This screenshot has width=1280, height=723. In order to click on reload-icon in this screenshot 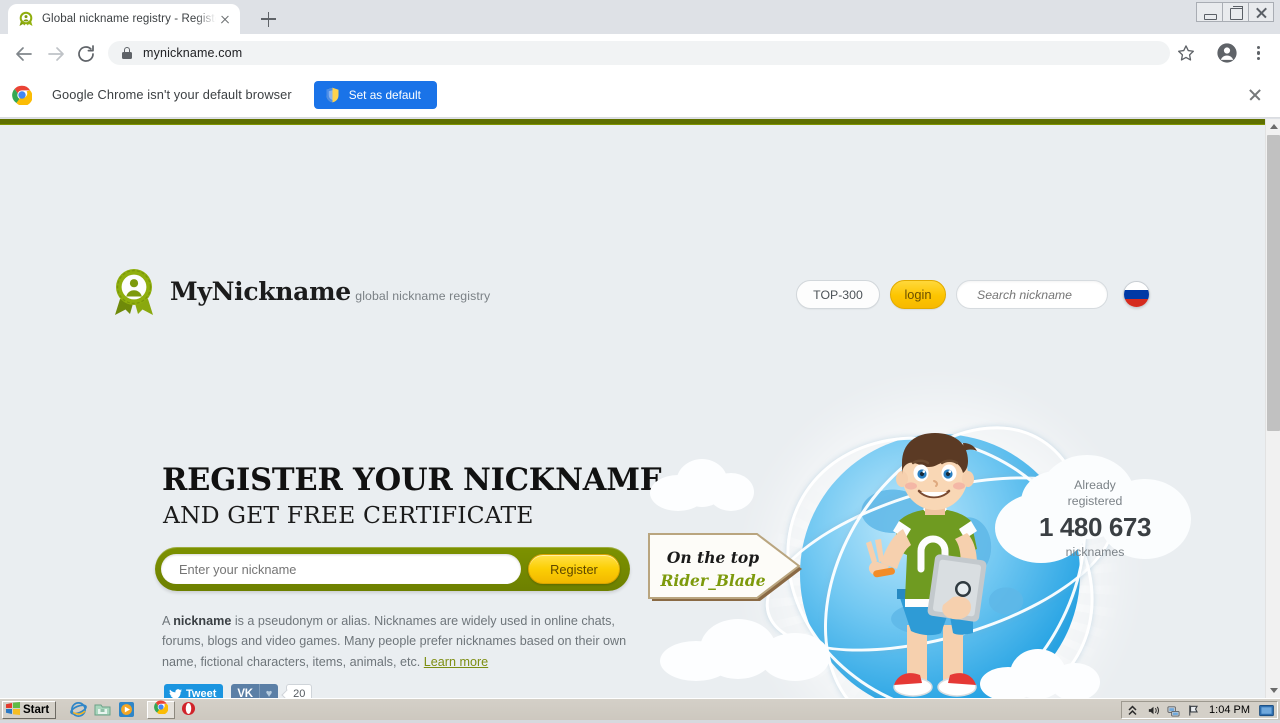, I will do `click(86, 54)`.